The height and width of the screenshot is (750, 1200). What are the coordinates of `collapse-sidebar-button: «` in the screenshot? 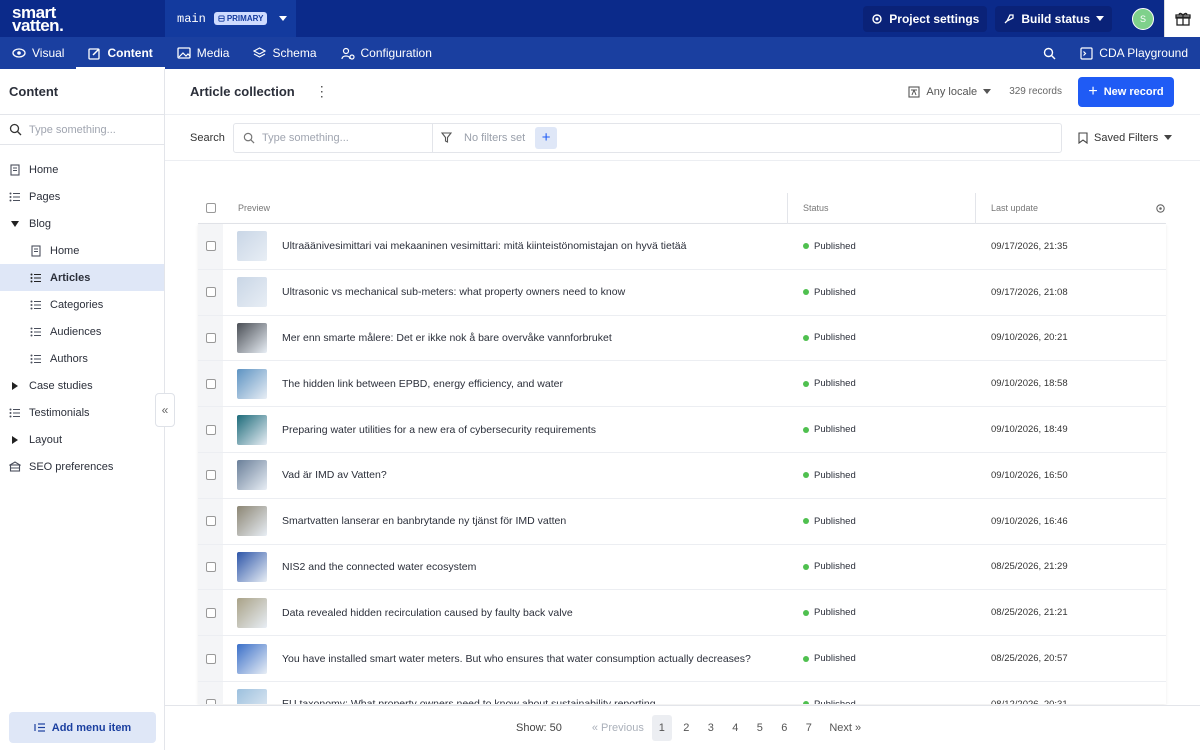 It's located at (165, 410).